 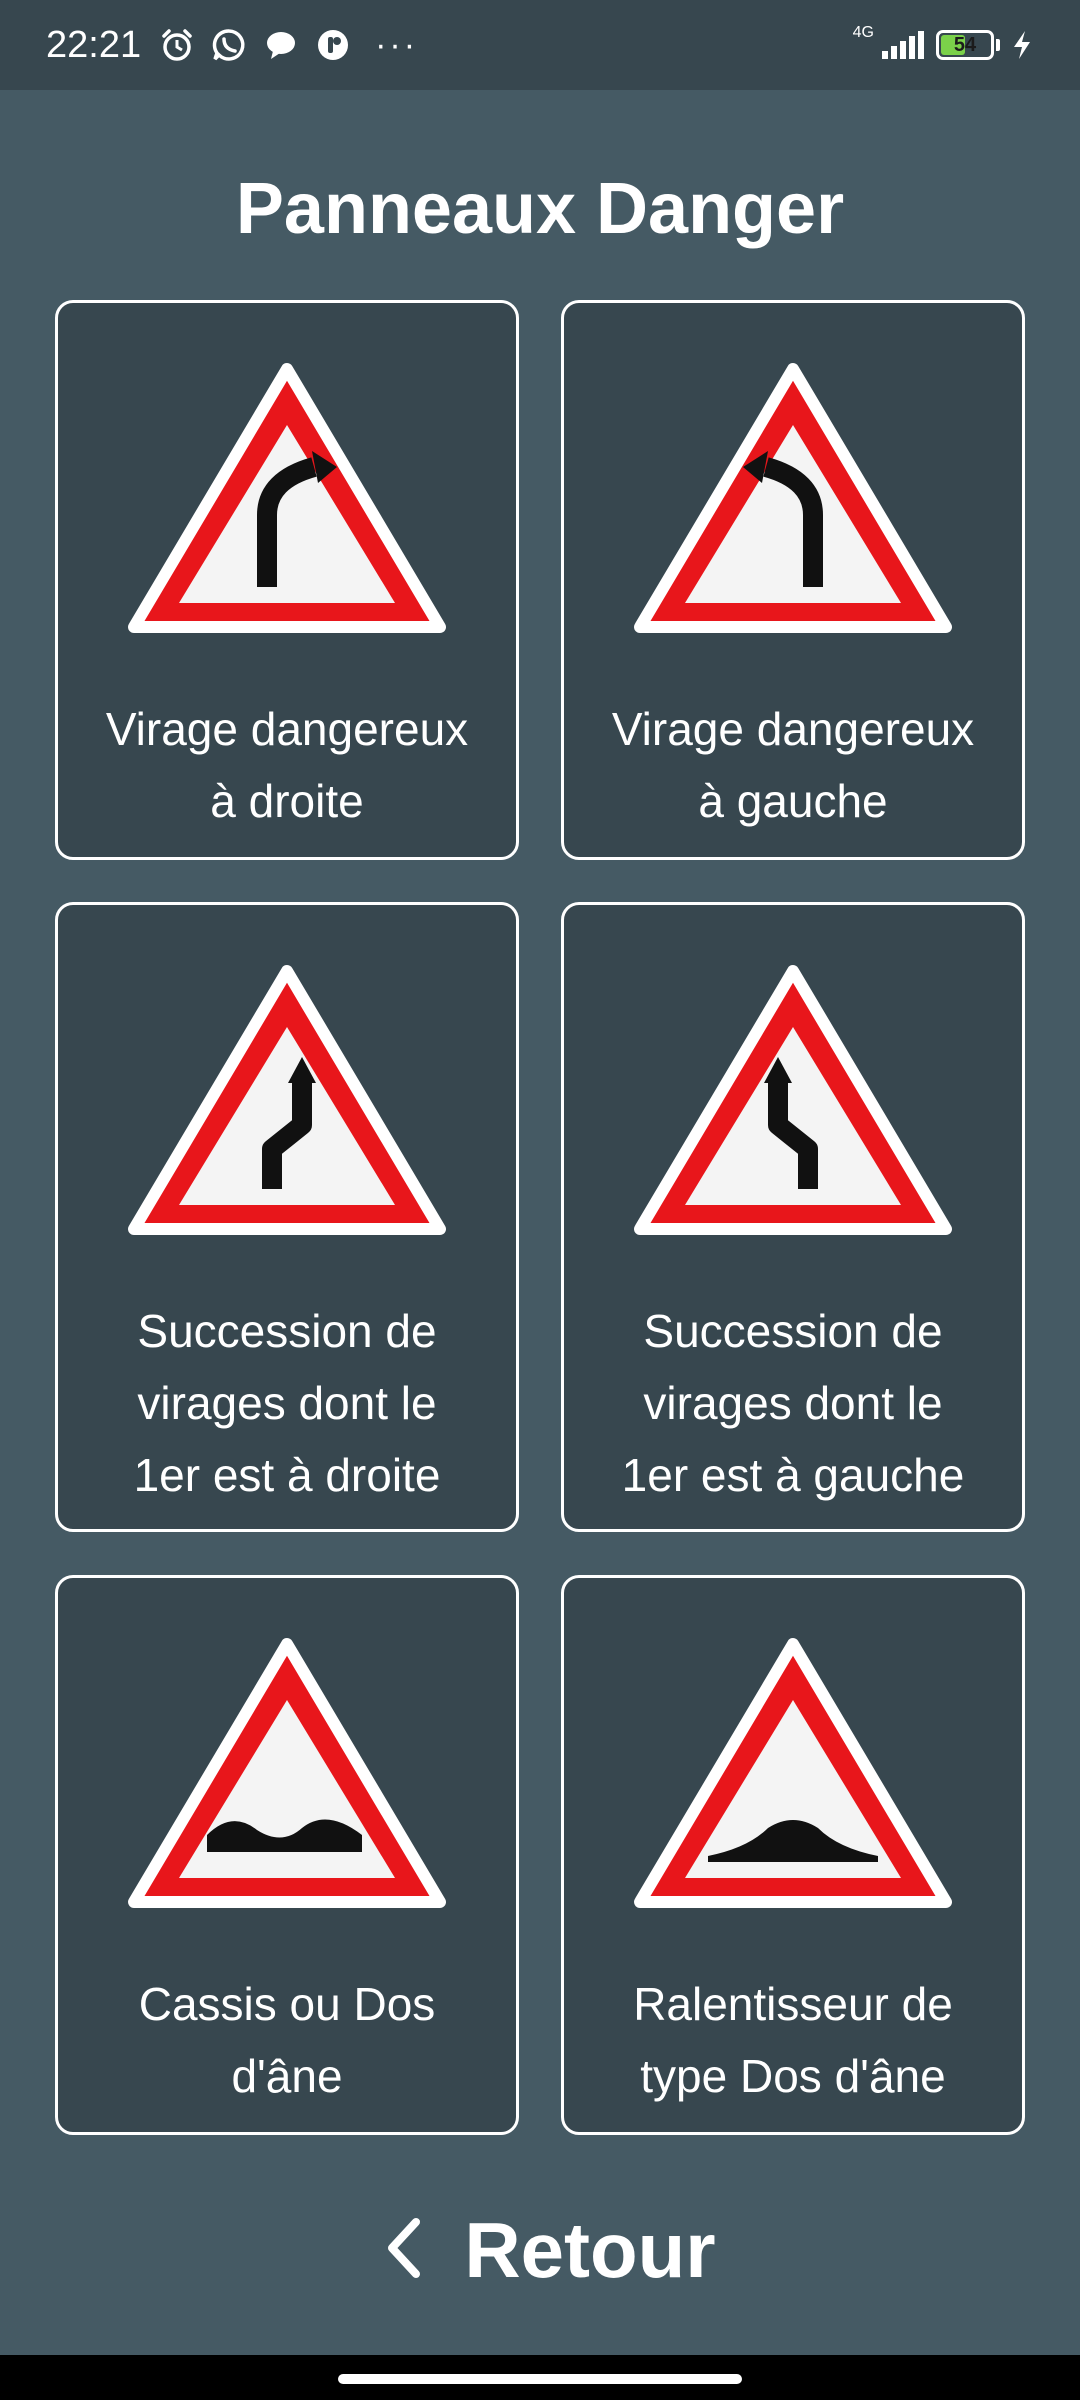 What do you see at coordinates (590, 2249) in the screenshot?
I see `back-button-label: Retour` at bounding box center [590, 2249].